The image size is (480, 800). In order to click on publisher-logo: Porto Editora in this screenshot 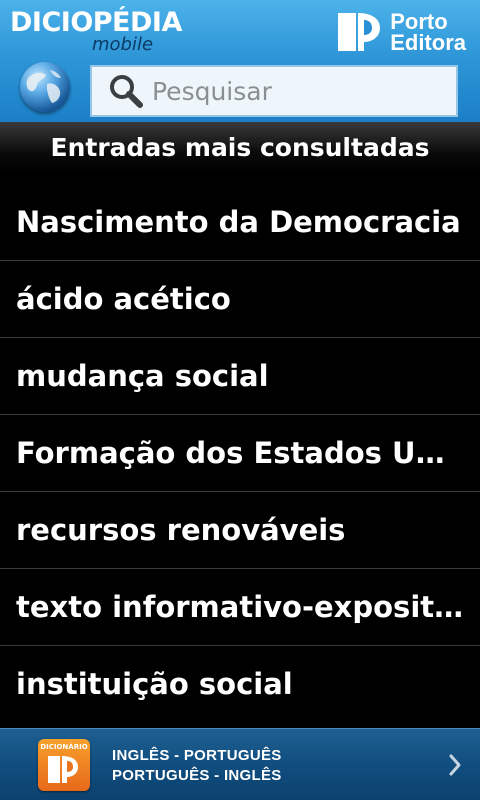, I will do `click(401, 32)`.